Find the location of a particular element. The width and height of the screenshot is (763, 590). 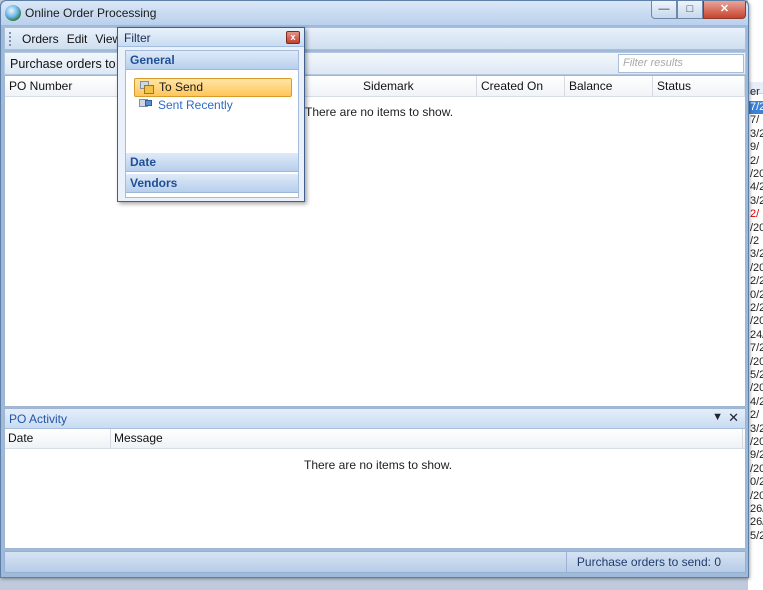

background-header-text: er [ is located at coordinates (756, 92).